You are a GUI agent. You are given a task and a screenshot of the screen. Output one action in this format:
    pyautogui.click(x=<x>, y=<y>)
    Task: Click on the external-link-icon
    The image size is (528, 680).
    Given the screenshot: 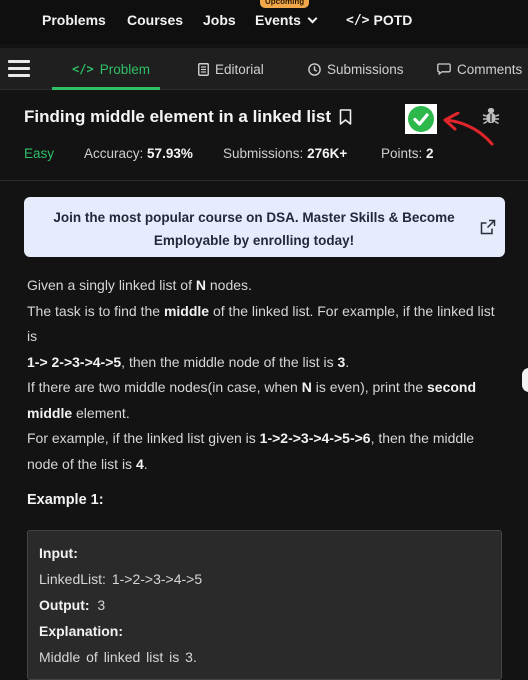 What is the action you would take?
    pyautogui.click(x=488, y=227)
    